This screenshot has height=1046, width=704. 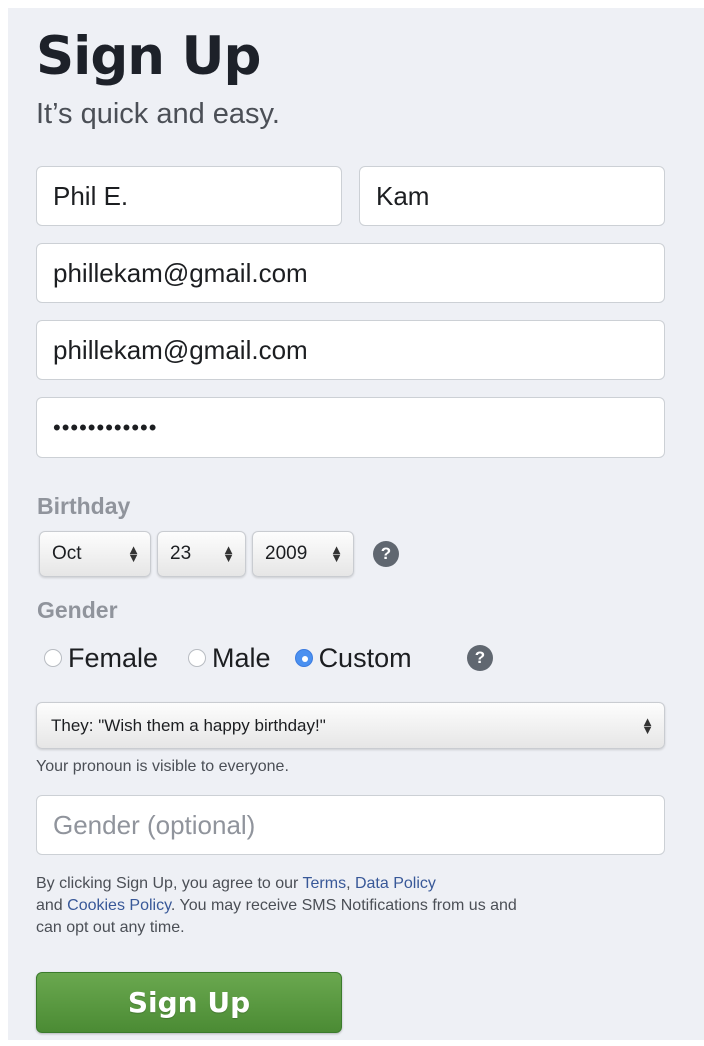 I want to click on cookies-policy-link: Cookies Policy, so click(x=119, y=905).